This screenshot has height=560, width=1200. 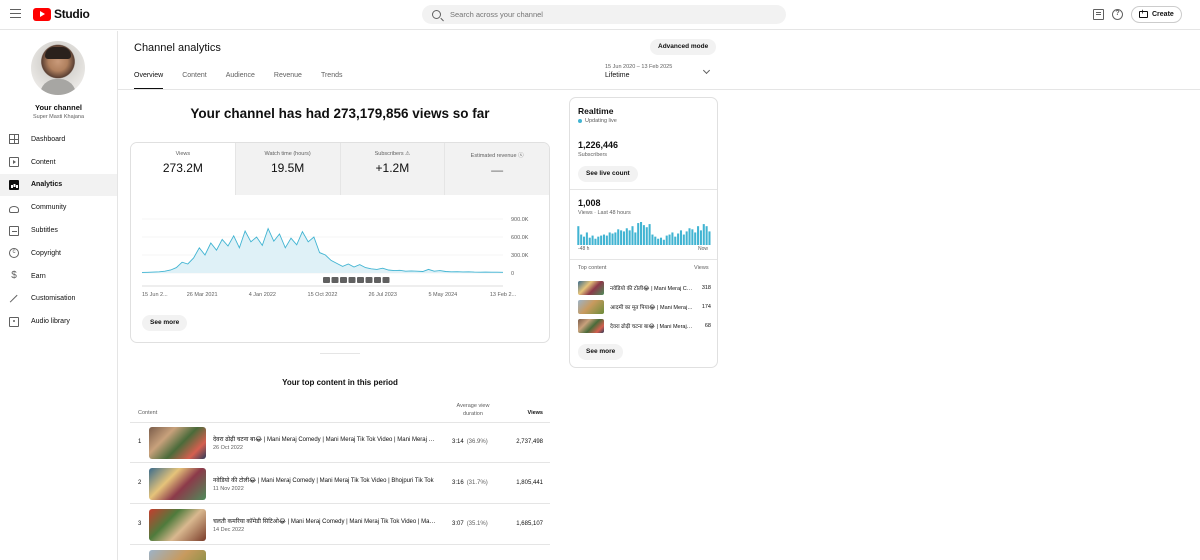 What do you see at coordinates (288, 80) in the screenshot?
I see `tab-revenue: Revenue` at bounding box center [288, 80].